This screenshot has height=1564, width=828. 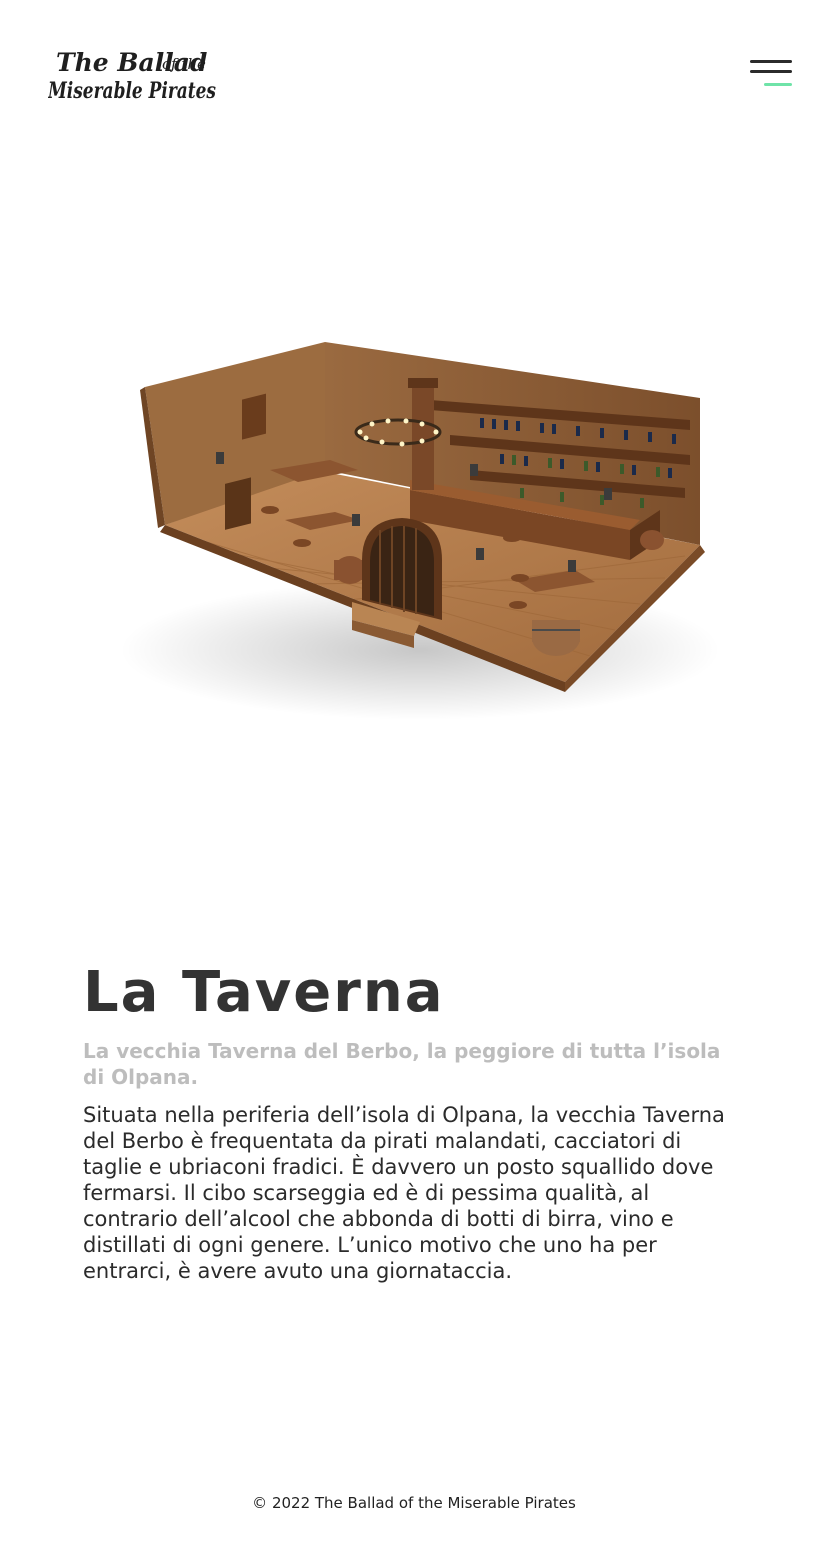 I want to click on site-logo: The Ballad of the Miserable Pirates, so click(x=134, y=74).